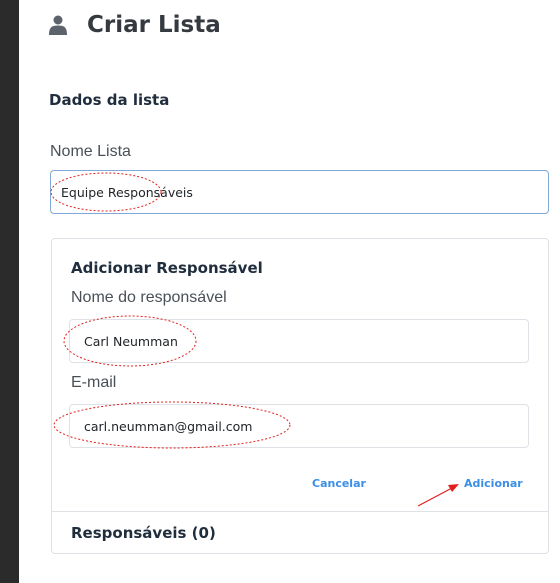 The image size is (560, 583). What do you see at coordinates (300, 532) in the screenshot?
I see `responsibles-footer: Responsáveis (0)` at bounding box center [300, 532].